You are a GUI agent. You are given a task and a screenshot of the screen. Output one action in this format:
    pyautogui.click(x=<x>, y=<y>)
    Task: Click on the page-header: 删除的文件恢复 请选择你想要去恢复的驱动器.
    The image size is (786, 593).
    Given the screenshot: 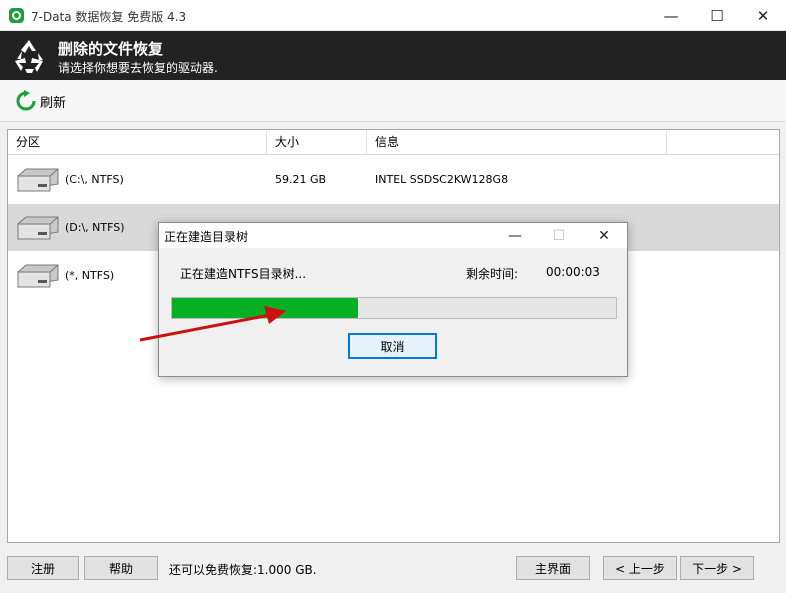 What is the action you would take?
    pyautogui.click(x=393, y=55)
    